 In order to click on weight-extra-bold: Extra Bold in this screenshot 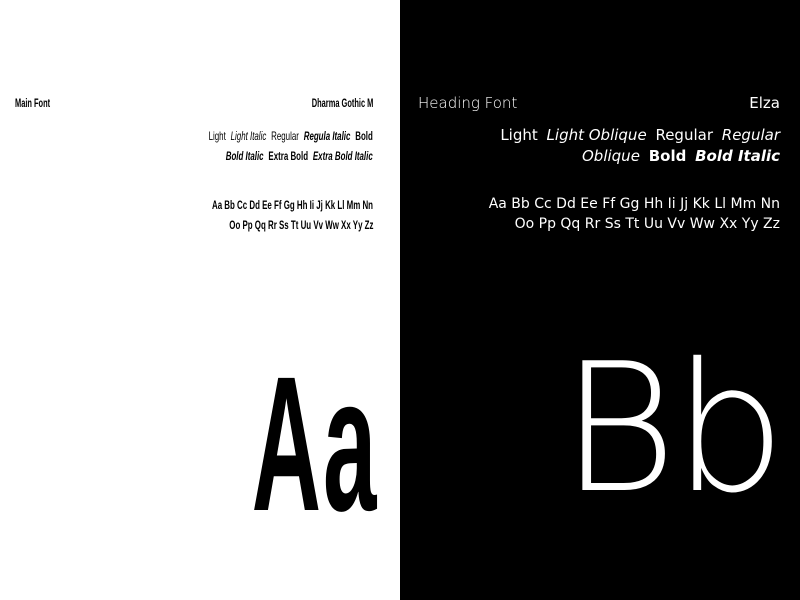, I will do `click(288, 156)`.